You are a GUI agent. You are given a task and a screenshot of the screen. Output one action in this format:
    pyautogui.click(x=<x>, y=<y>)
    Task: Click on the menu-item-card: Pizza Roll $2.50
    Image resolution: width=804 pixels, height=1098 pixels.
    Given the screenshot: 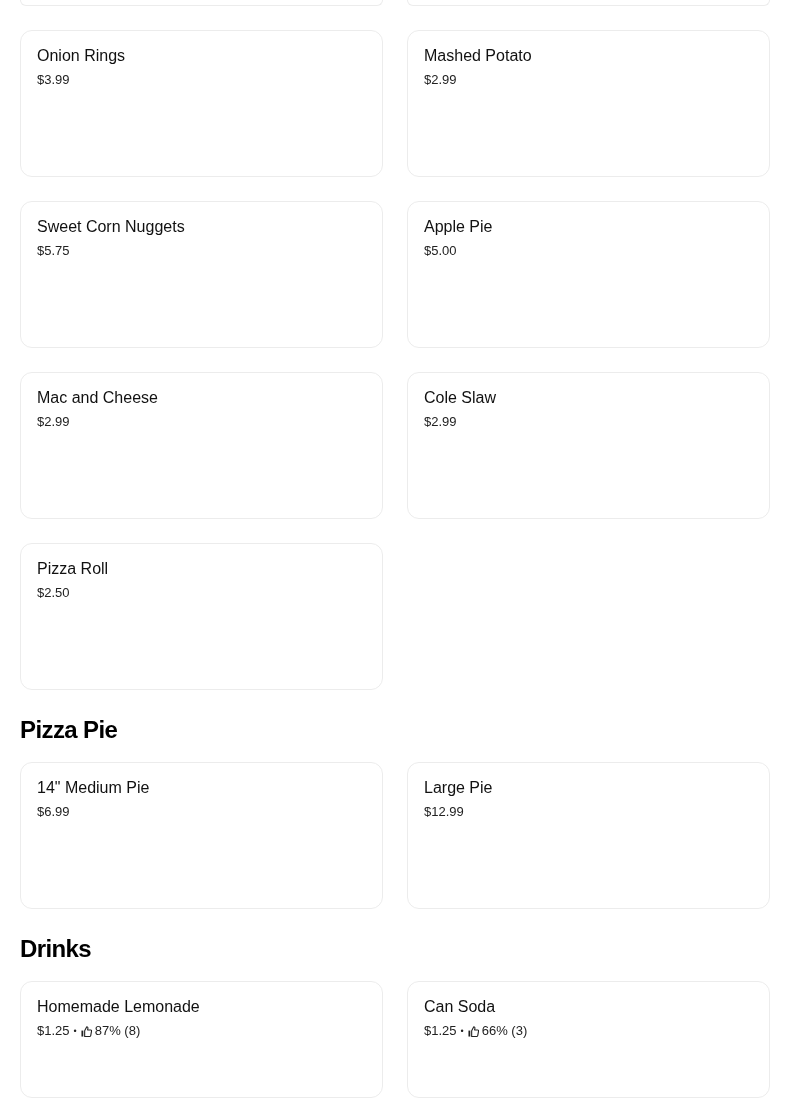 What is the action you would take?
    pyautogui.click(x=201, y=616)
    